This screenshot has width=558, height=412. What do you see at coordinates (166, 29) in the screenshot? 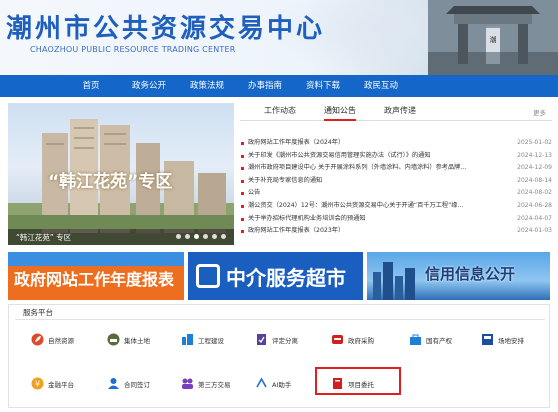
I see `site-title: 潮州市公共资源交易中心` at bounding box center [166, 29].